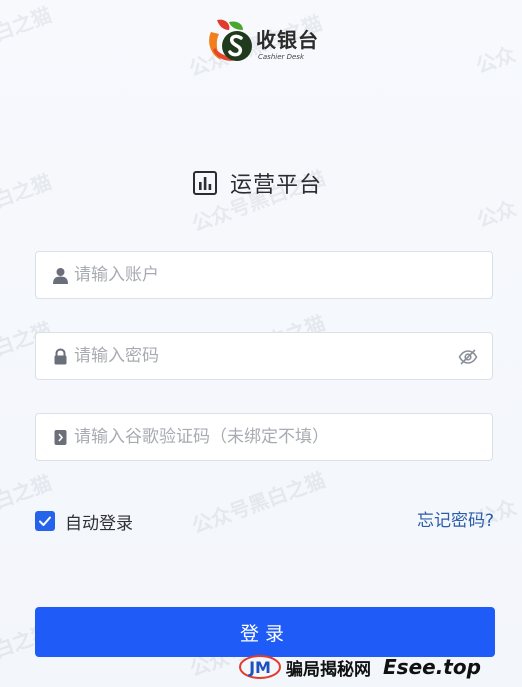 The height and width of the screenshot is (687, 522). I want to click on jm-logo-icon: JM, so click(260, 667).